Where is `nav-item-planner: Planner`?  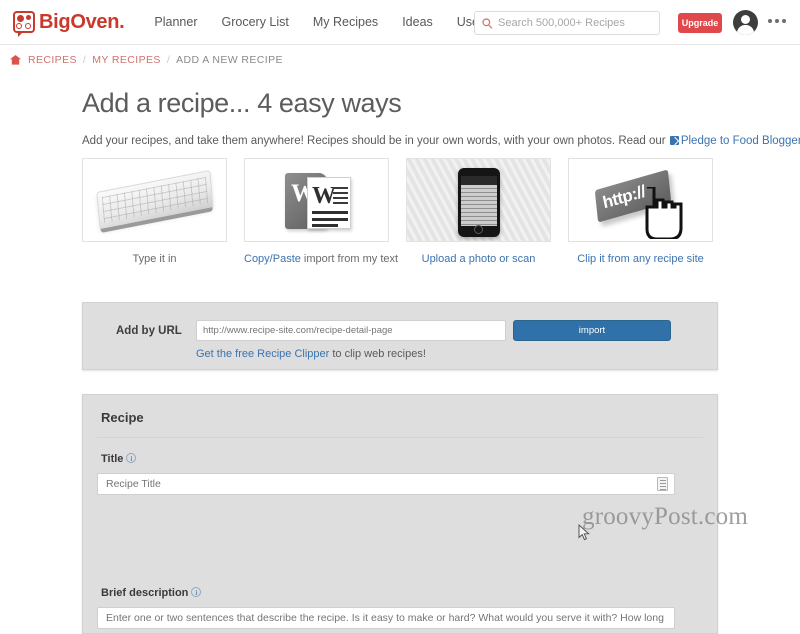 nav-item-planner: Planner is located at coordinates (175, 22).